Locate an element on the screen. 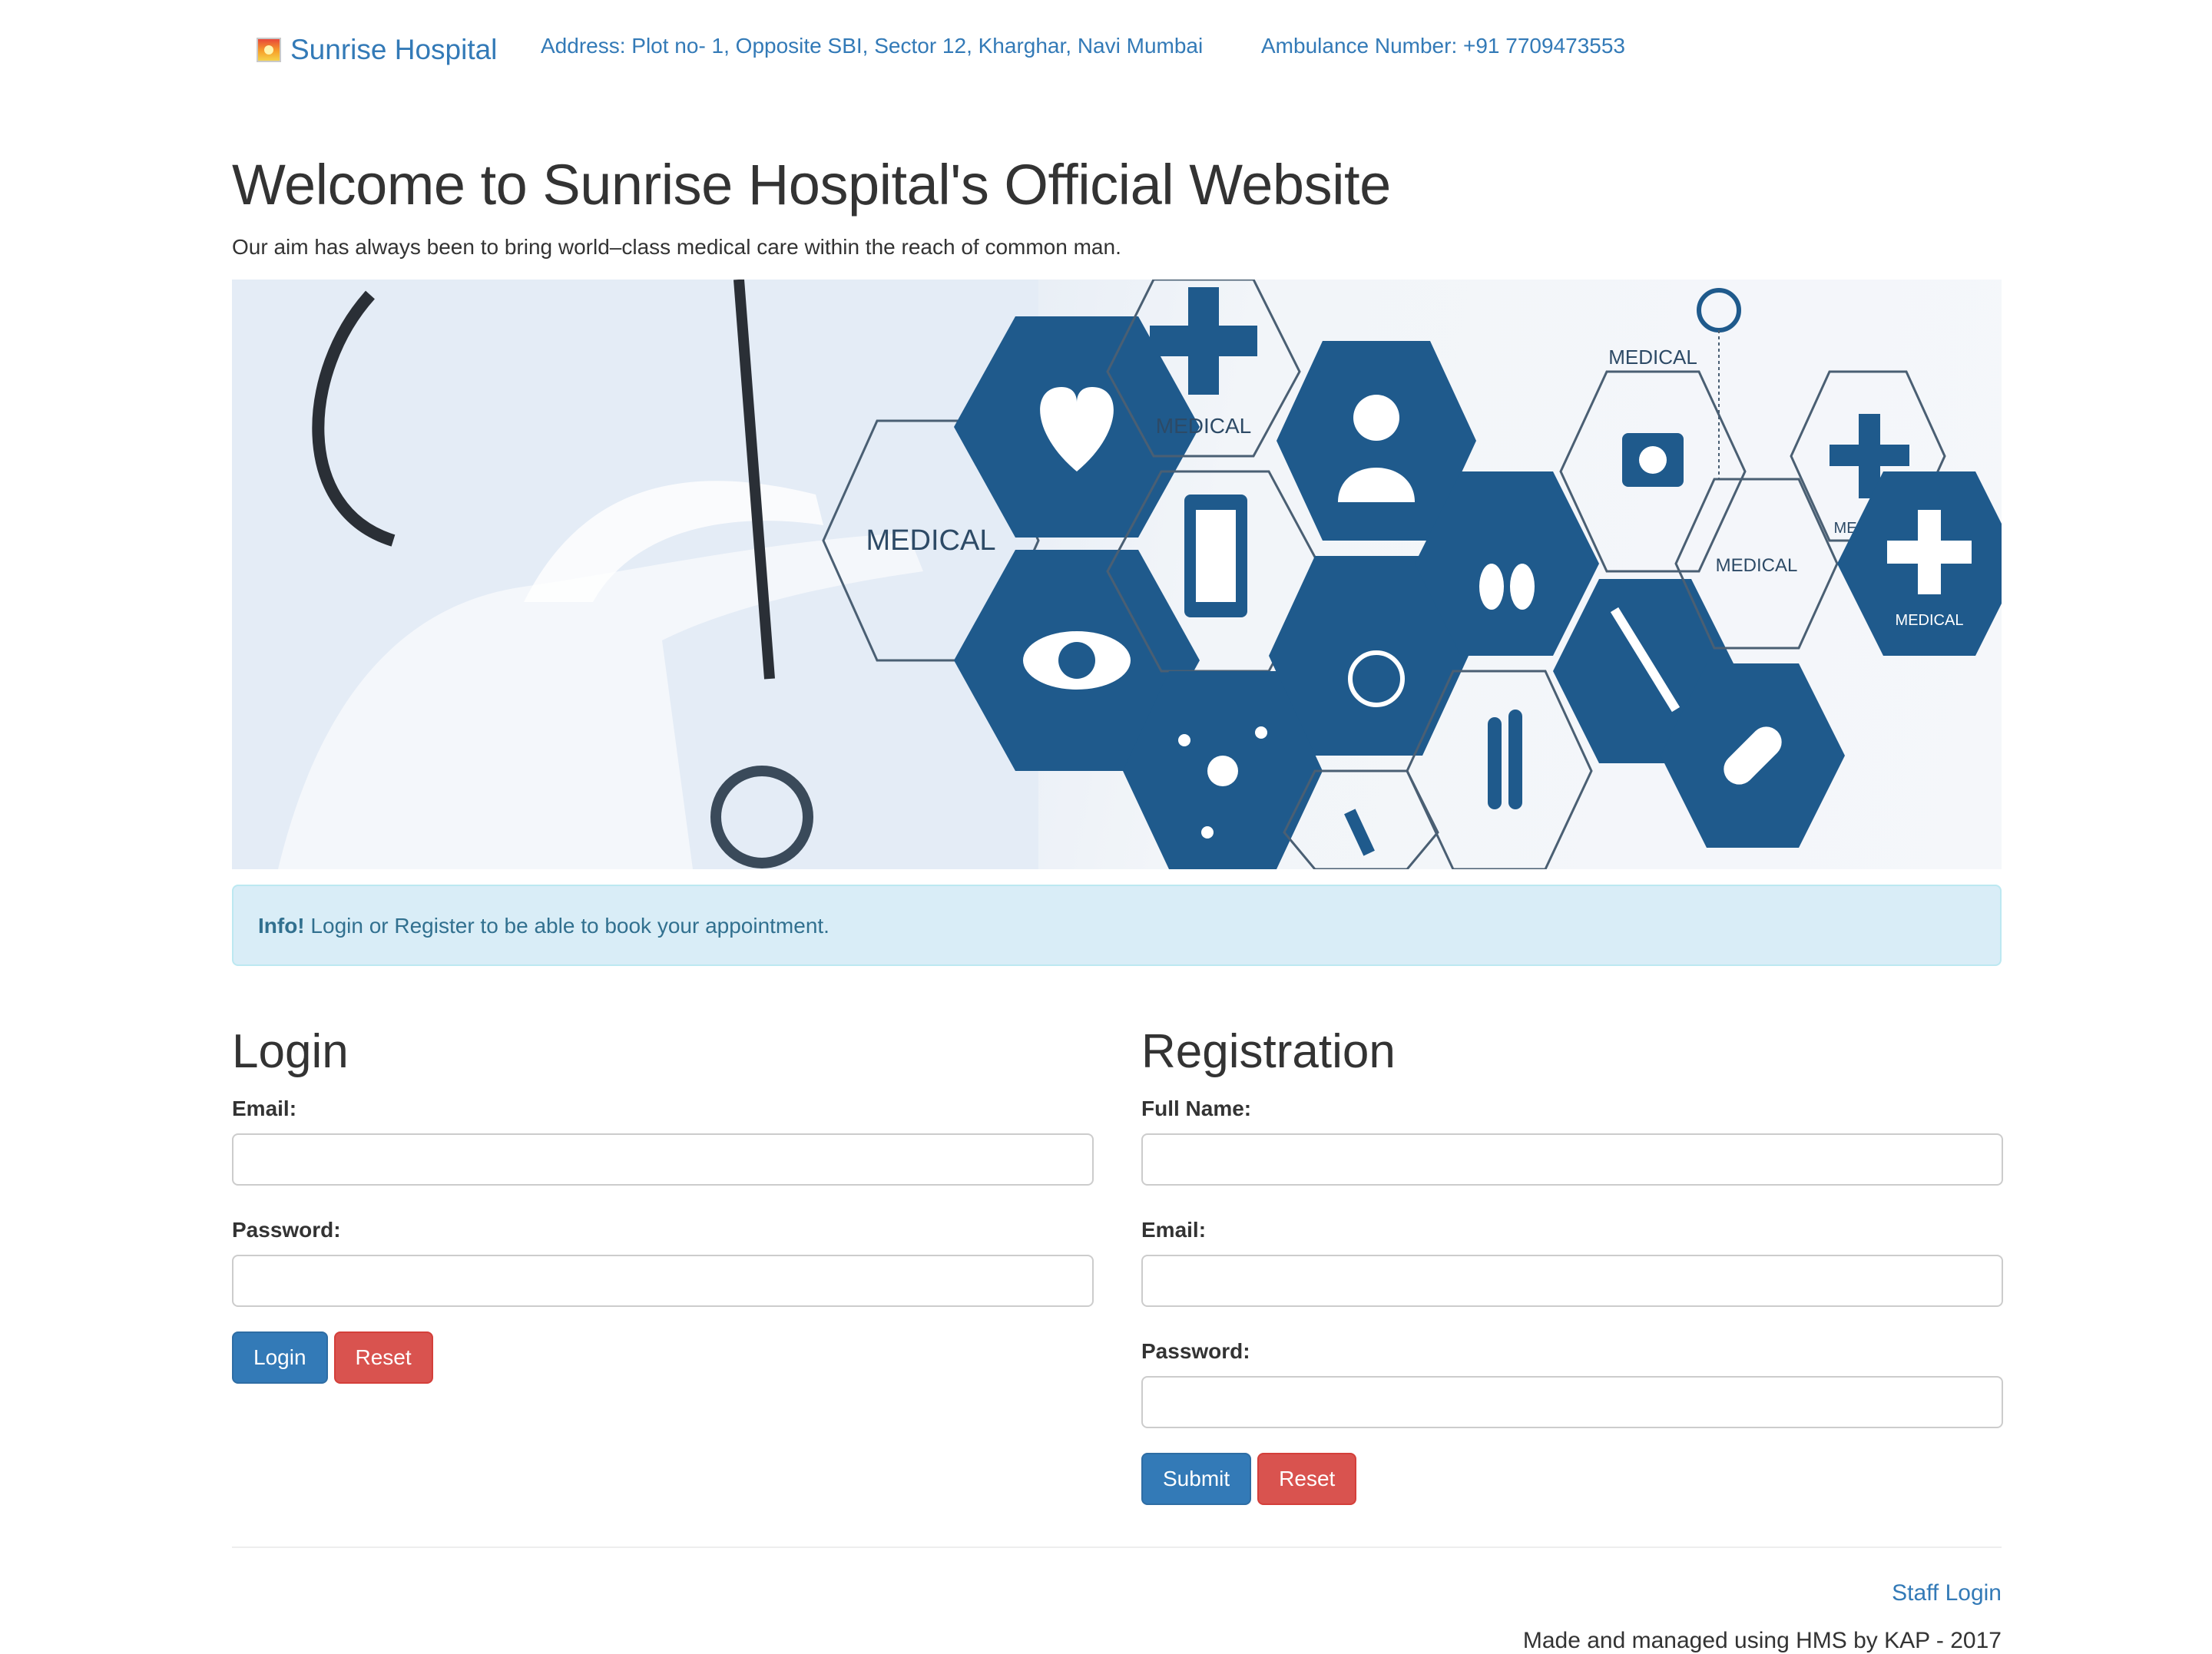 The width and height of the screenshot is (2212, 1654). login-password-label: Password: is located at coordinates (287, 1230).